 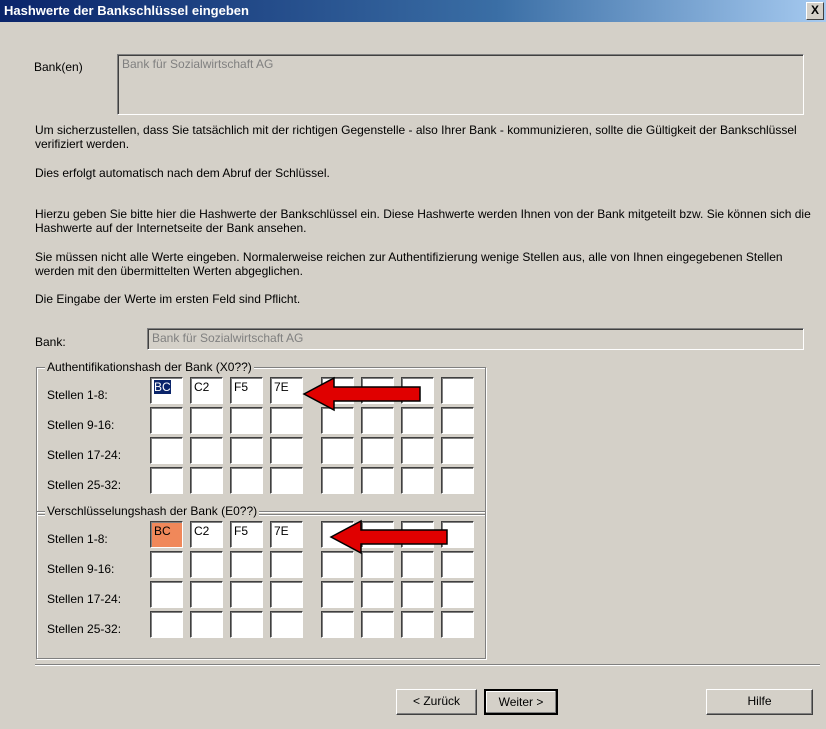 What do you see at coordinates (413, 11) in the screenshot?
I see `title-bar: Hashwerte der Bankschlüssel eingeben X` at bounding box center [413, 11].